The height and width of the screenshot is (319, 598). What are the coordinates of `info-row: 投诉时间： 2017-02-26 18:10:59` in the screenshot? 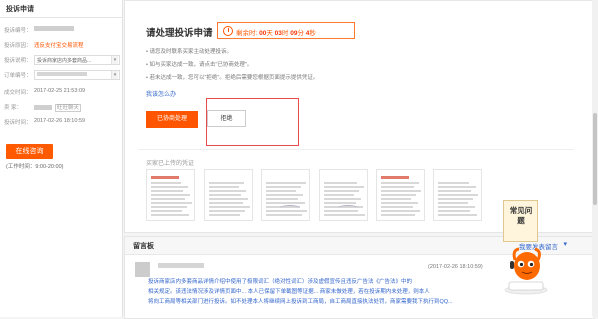 It's located at (62, 122).